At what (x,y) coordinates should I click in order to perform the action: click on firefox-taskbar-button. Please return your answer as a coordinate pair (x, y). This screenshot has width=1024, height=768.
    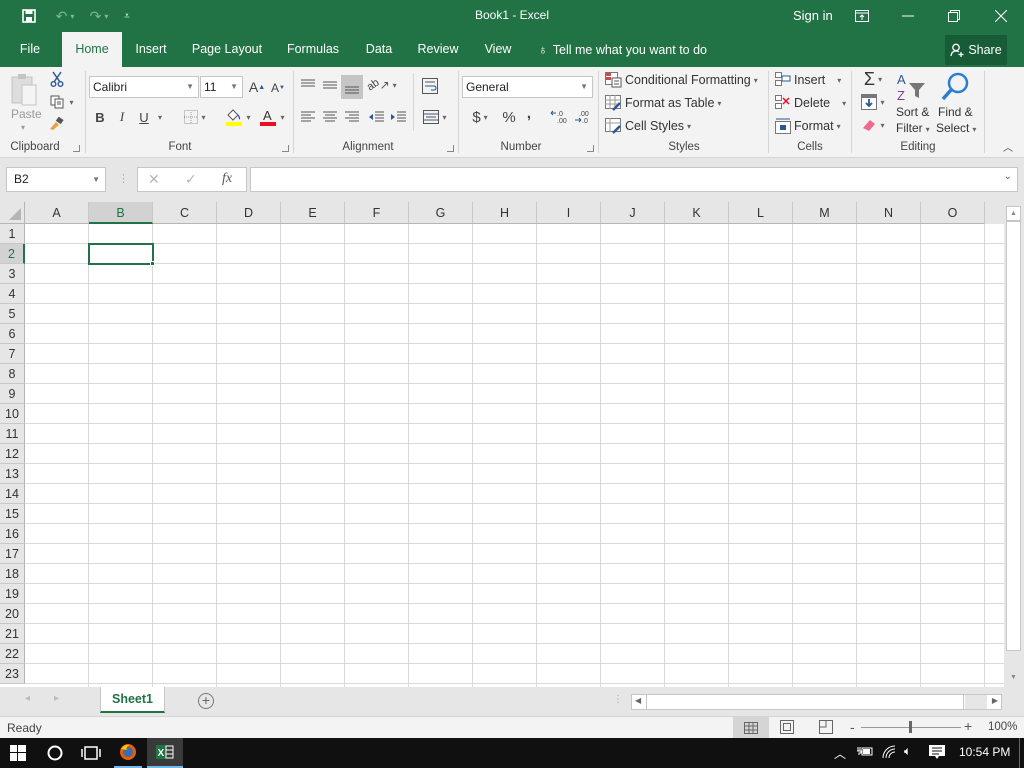
    Looking at the image, I should click on (128, 753).